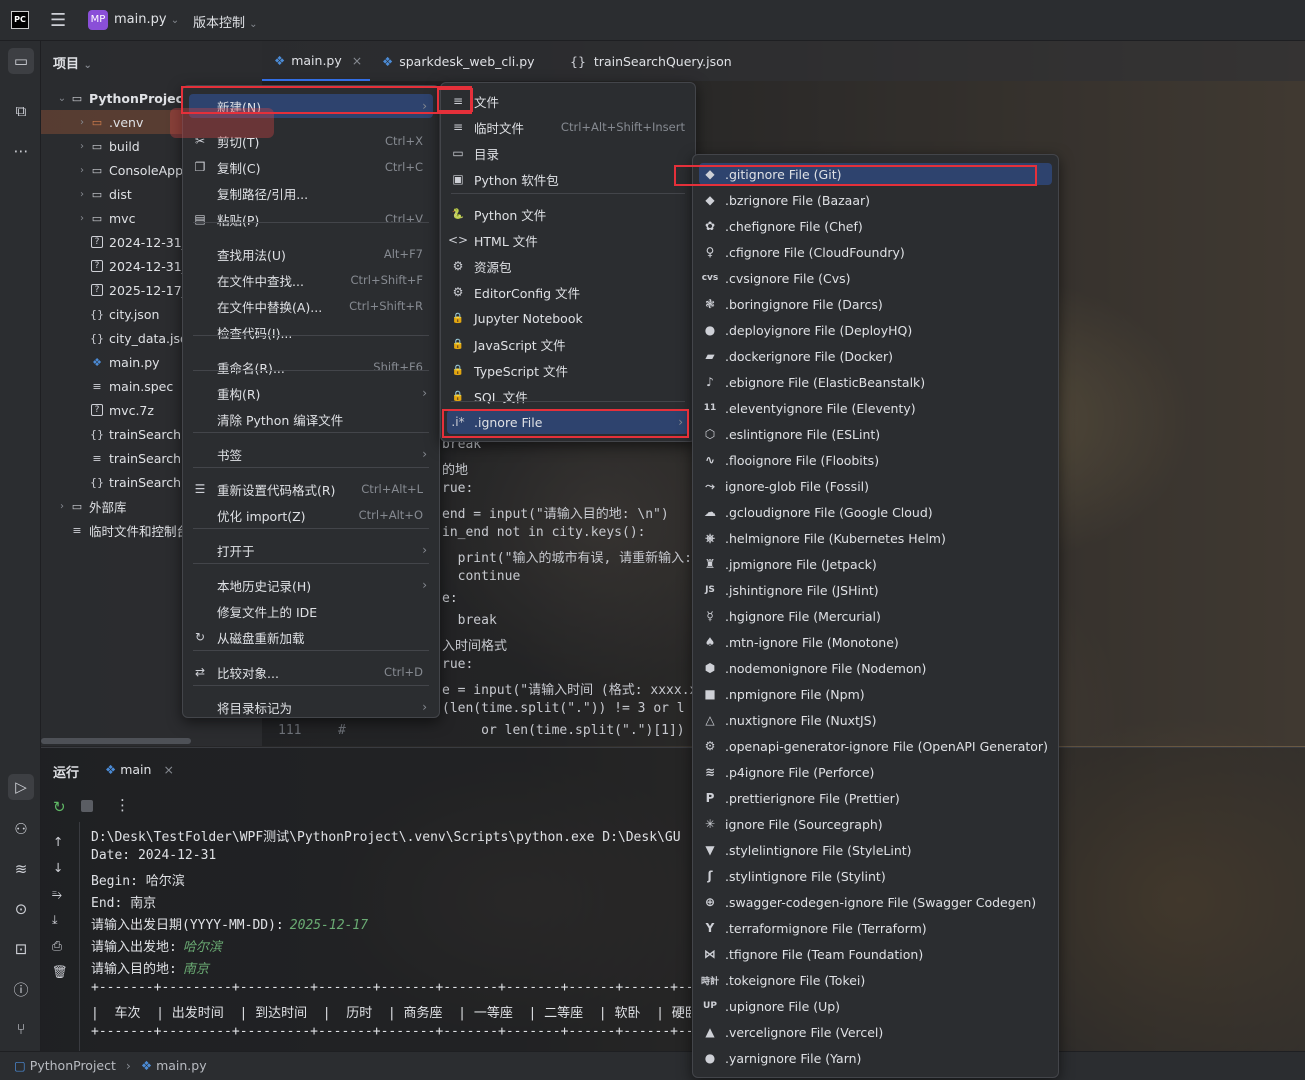 This screenshot has height=1080, width=1305. What do you see at coordinates (875, 850) in the screenshot?
I see `ignore-menu-item: ▼ .stylelintignore File (StyleLint)` at bounding box center [875, 850].